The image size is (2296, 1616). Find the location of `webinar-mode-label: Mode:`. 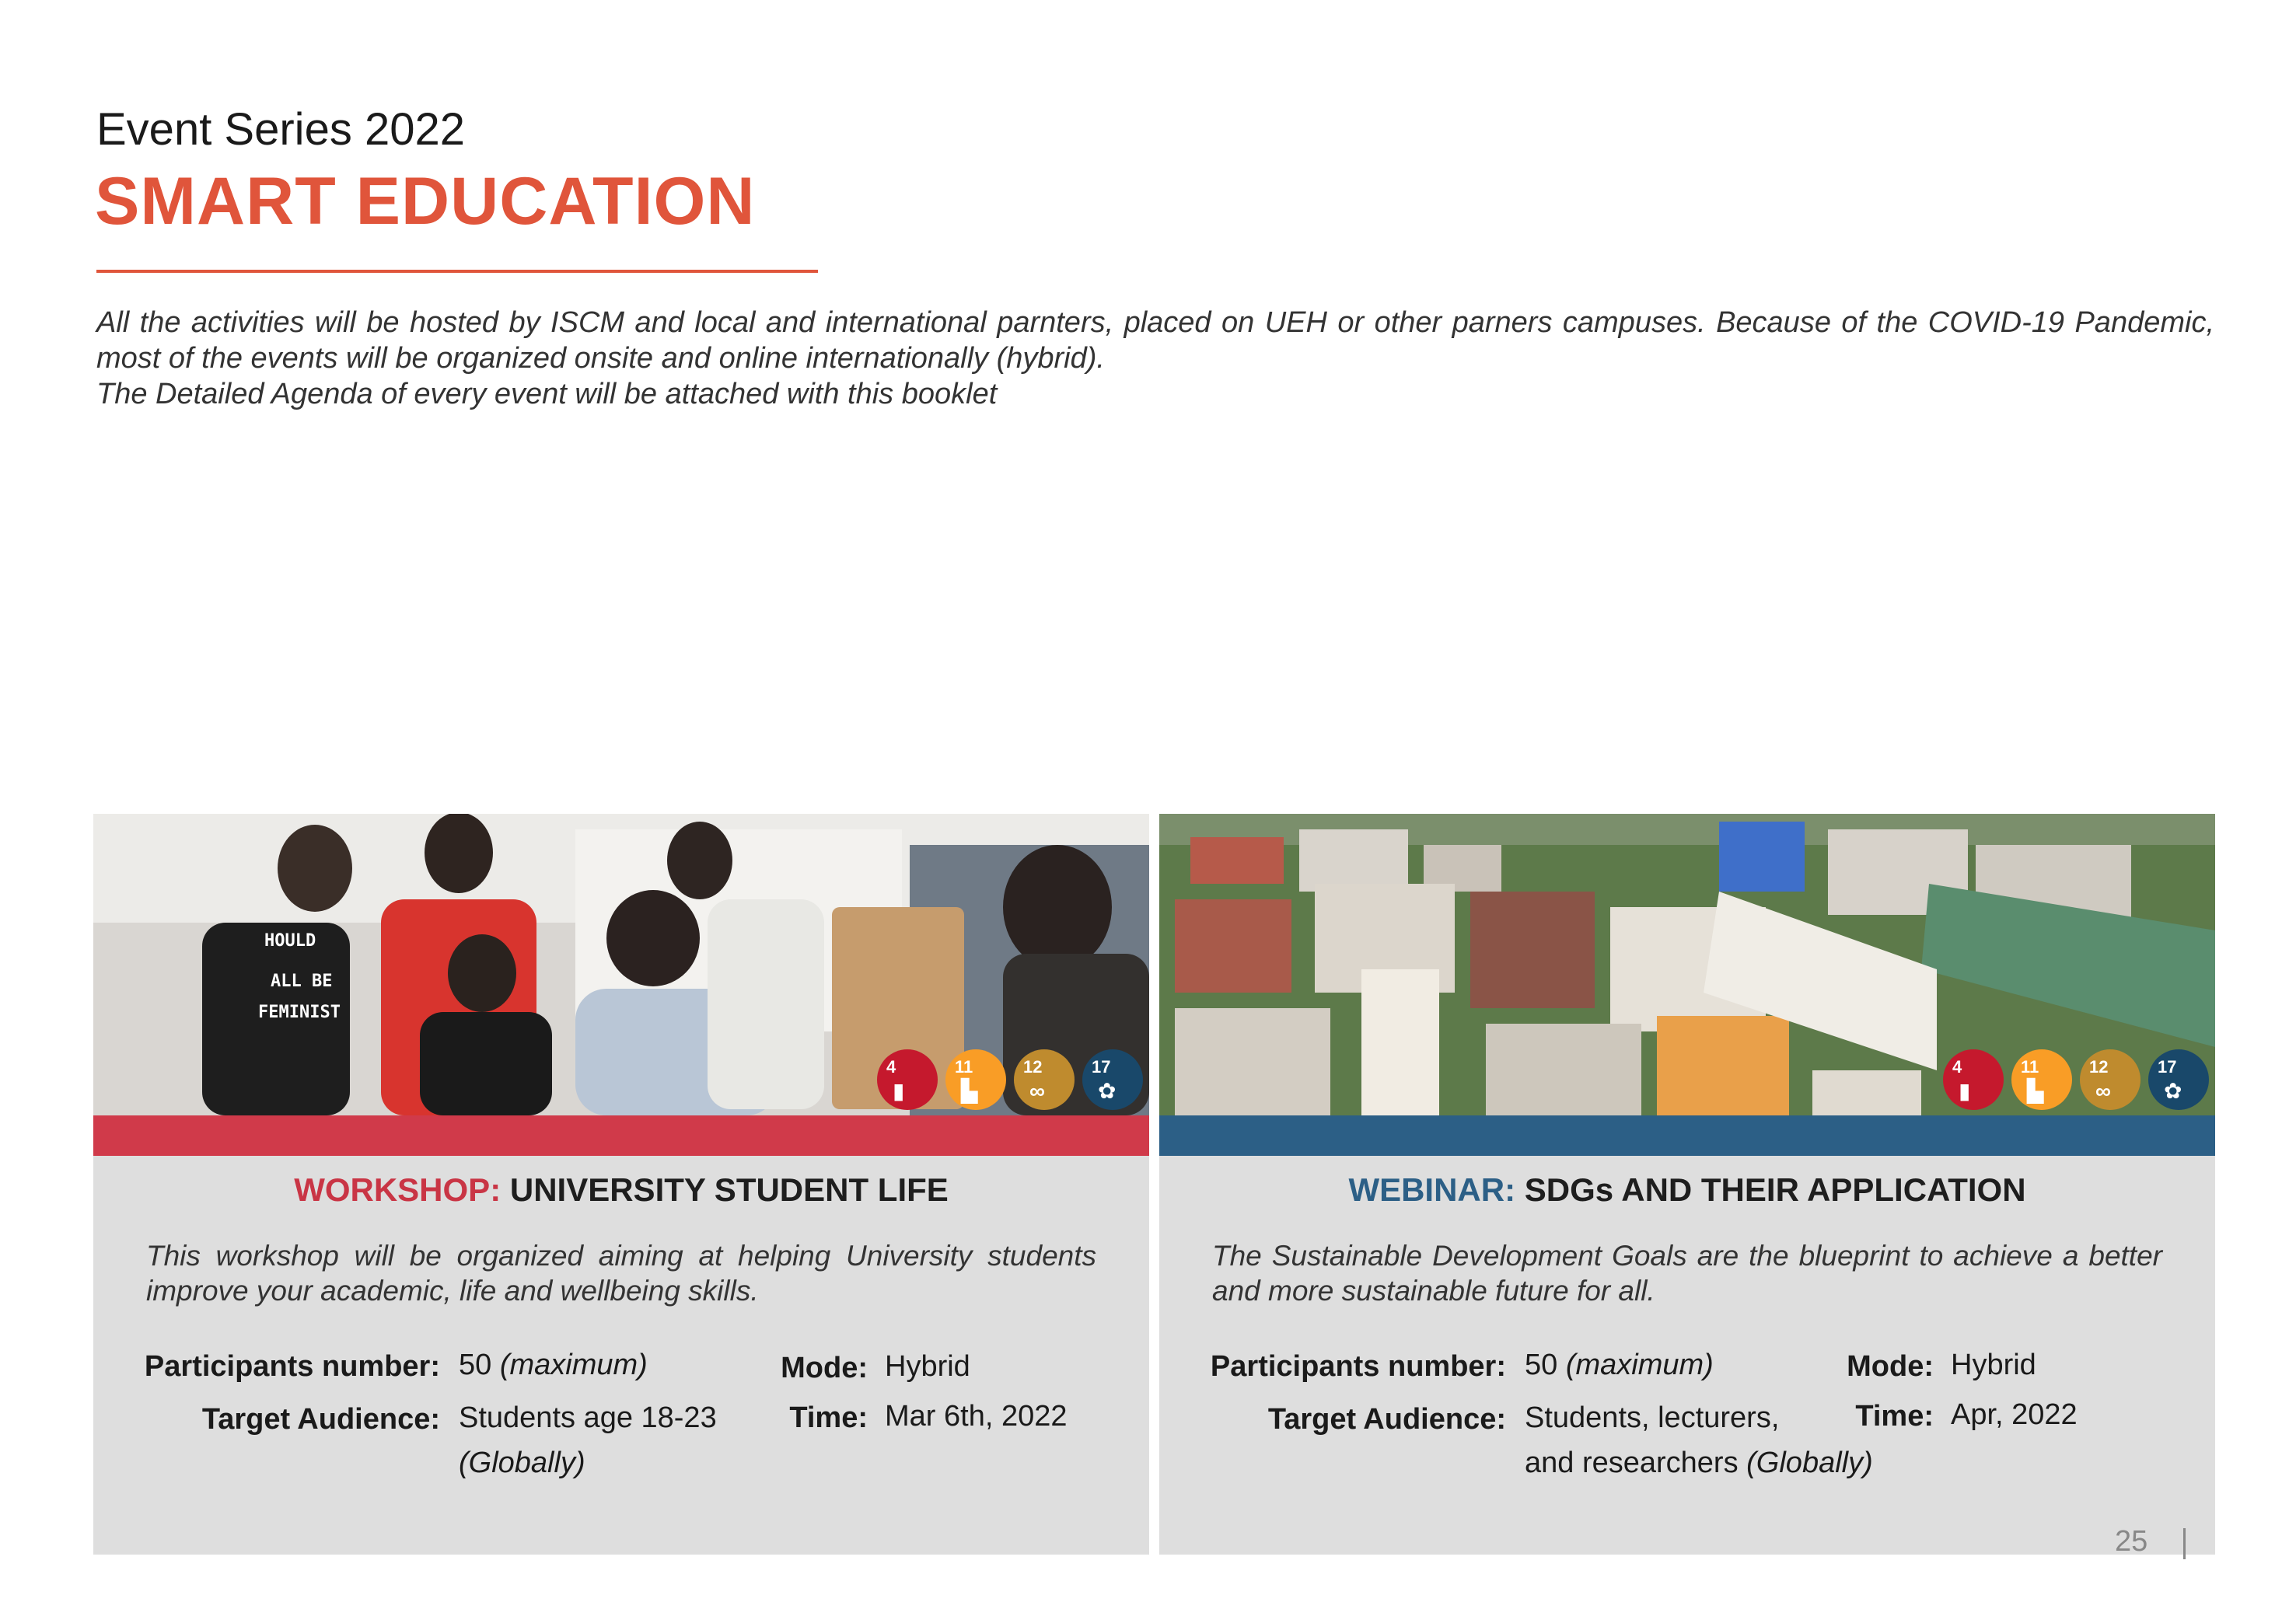

webinar-mode-label: Mode: is located at coordinates (1890, 1366).